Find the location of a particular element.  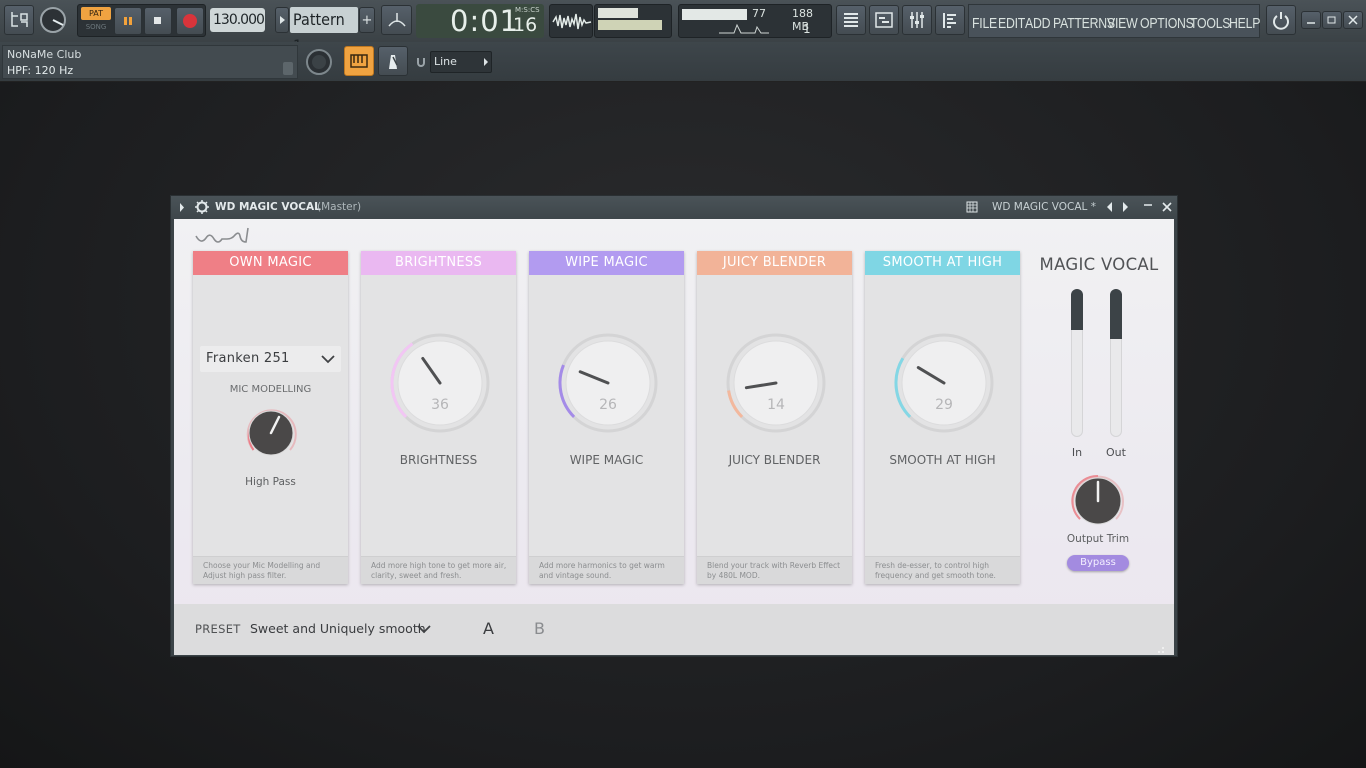

typing-keyboard-button is located at coordinates (359, 61).